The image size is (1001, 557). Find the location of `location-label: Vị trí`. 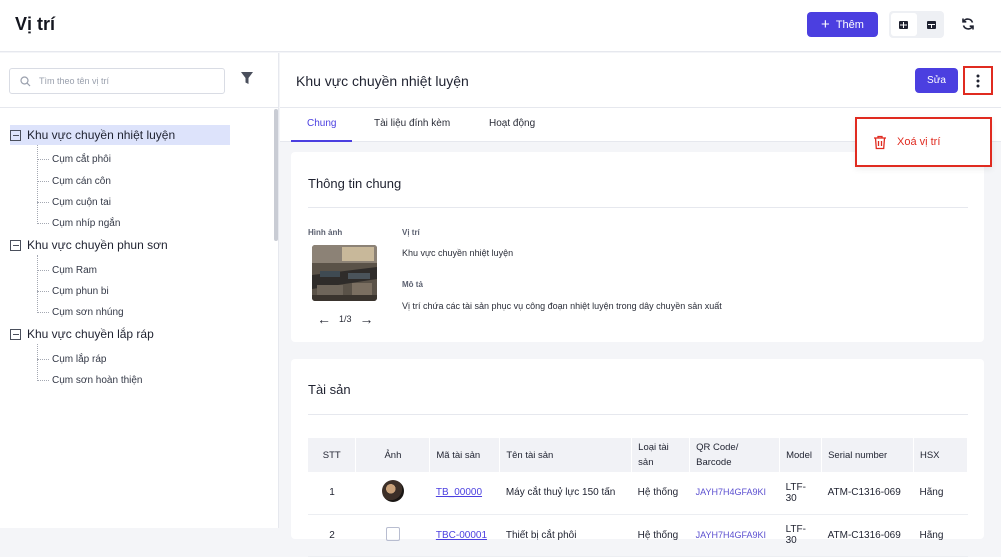

location-label: Vị trí is located at coordinates (411, 232).